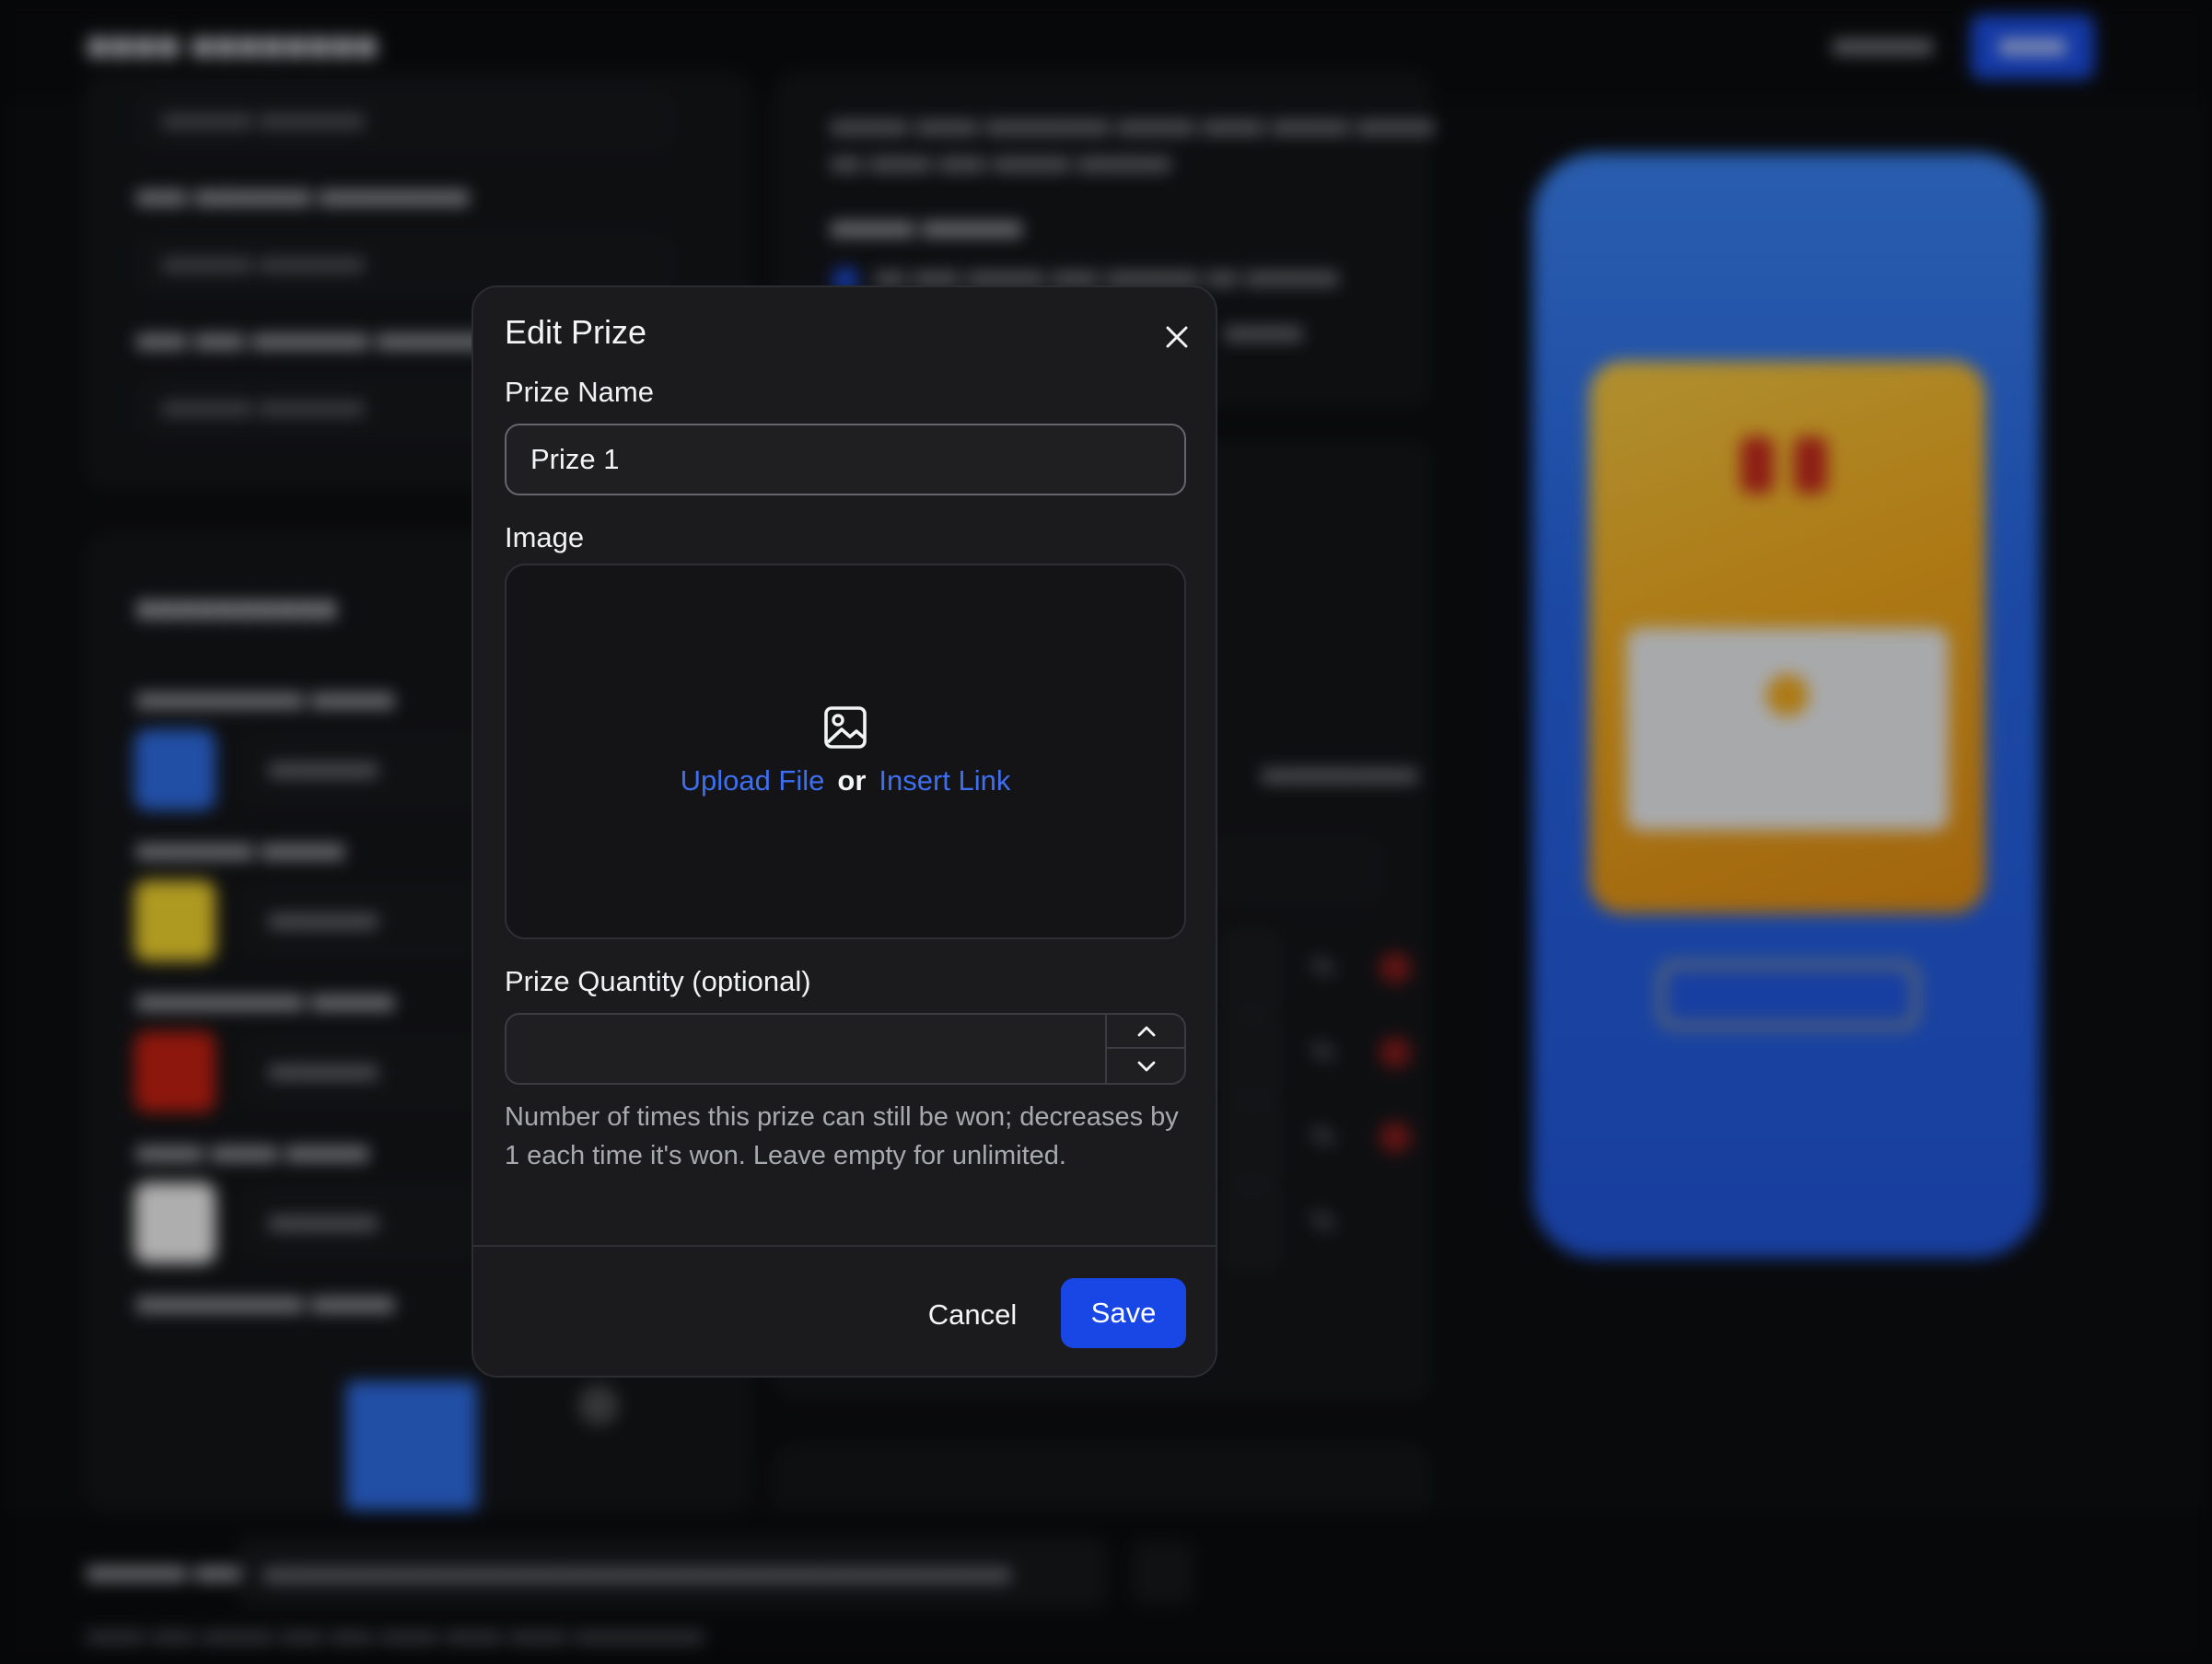 This screenshot has height=1664, width=2212. I want to click on increment-button, so click(1146, 1032).